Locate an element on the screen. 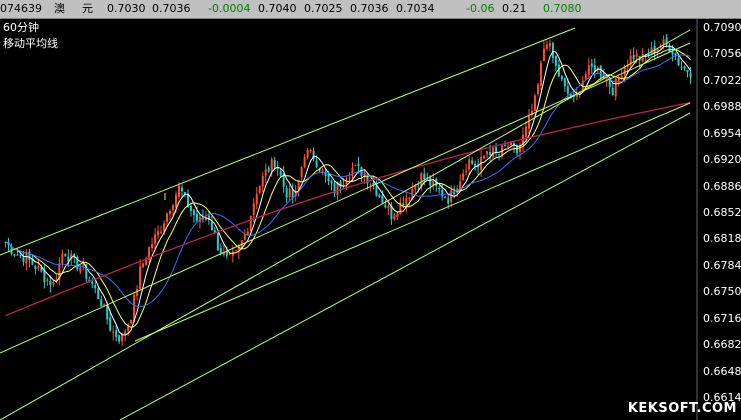 The image size is (741, 420). price-tick-label: 0.6784 is located at coordinates (722, 265).